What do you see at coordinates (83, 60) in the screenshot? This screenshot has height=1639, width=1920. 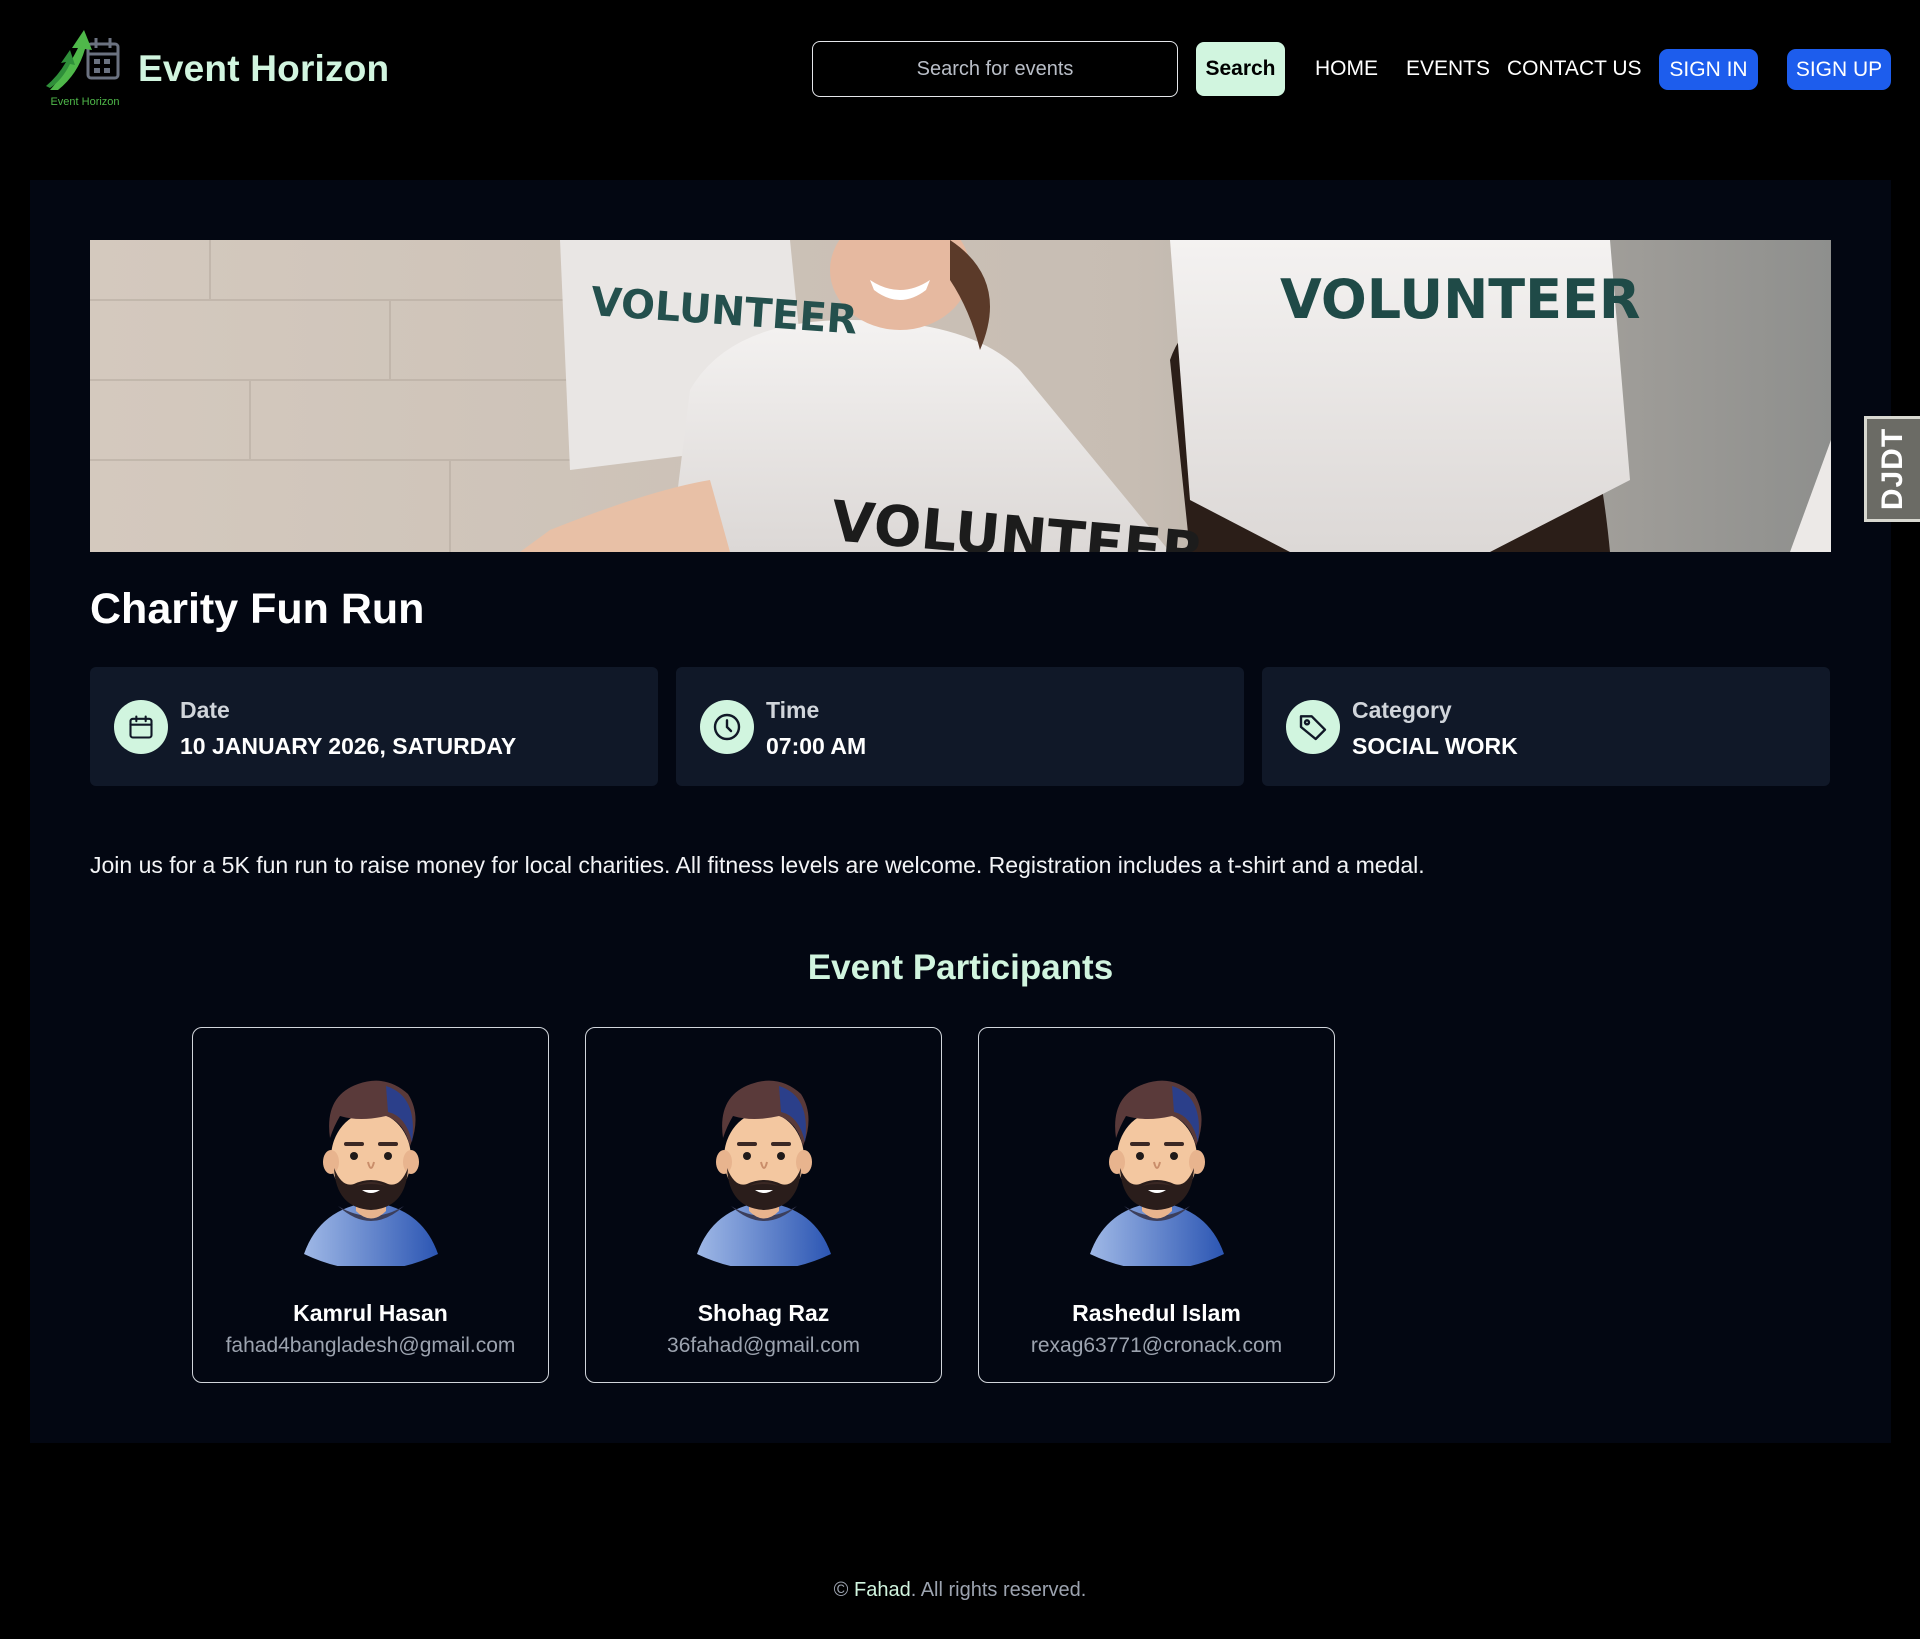 I see `logo-arrow-icon` at bounding box center [83, 60].